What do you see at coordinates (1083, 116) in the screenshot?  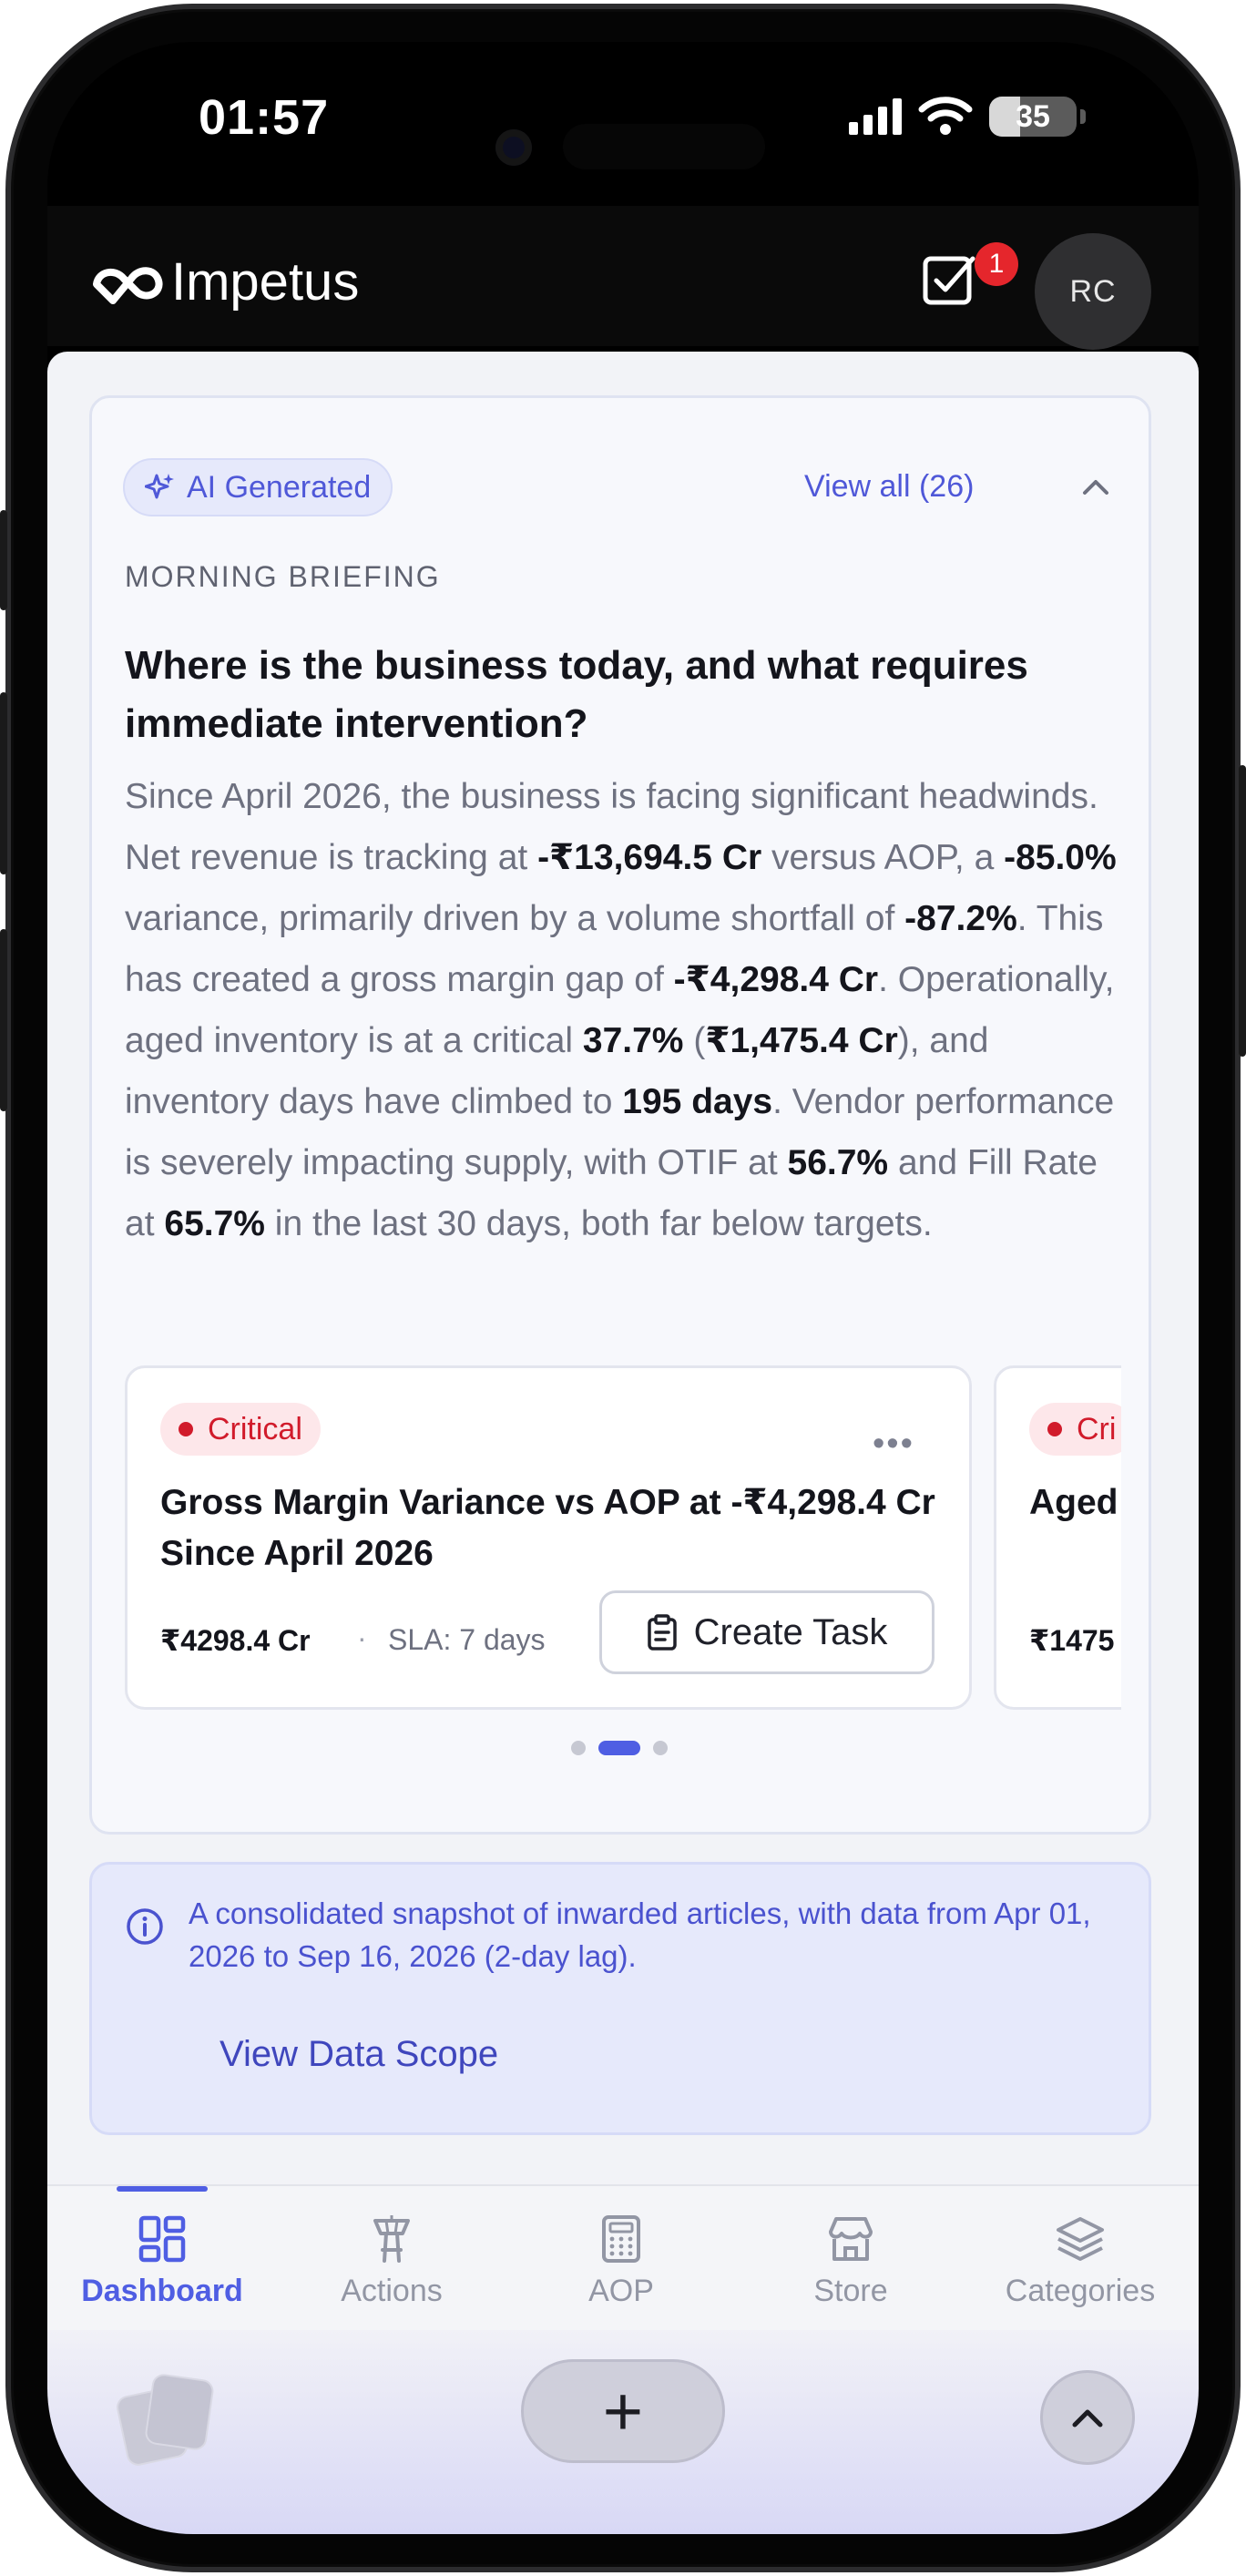 I see `battery-tip` at bounding box center [1083, 116].